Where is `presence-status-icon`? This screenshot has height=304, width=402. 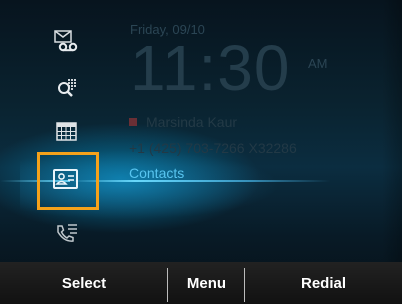
presence-status-icon is located at coordinates (133, 122).